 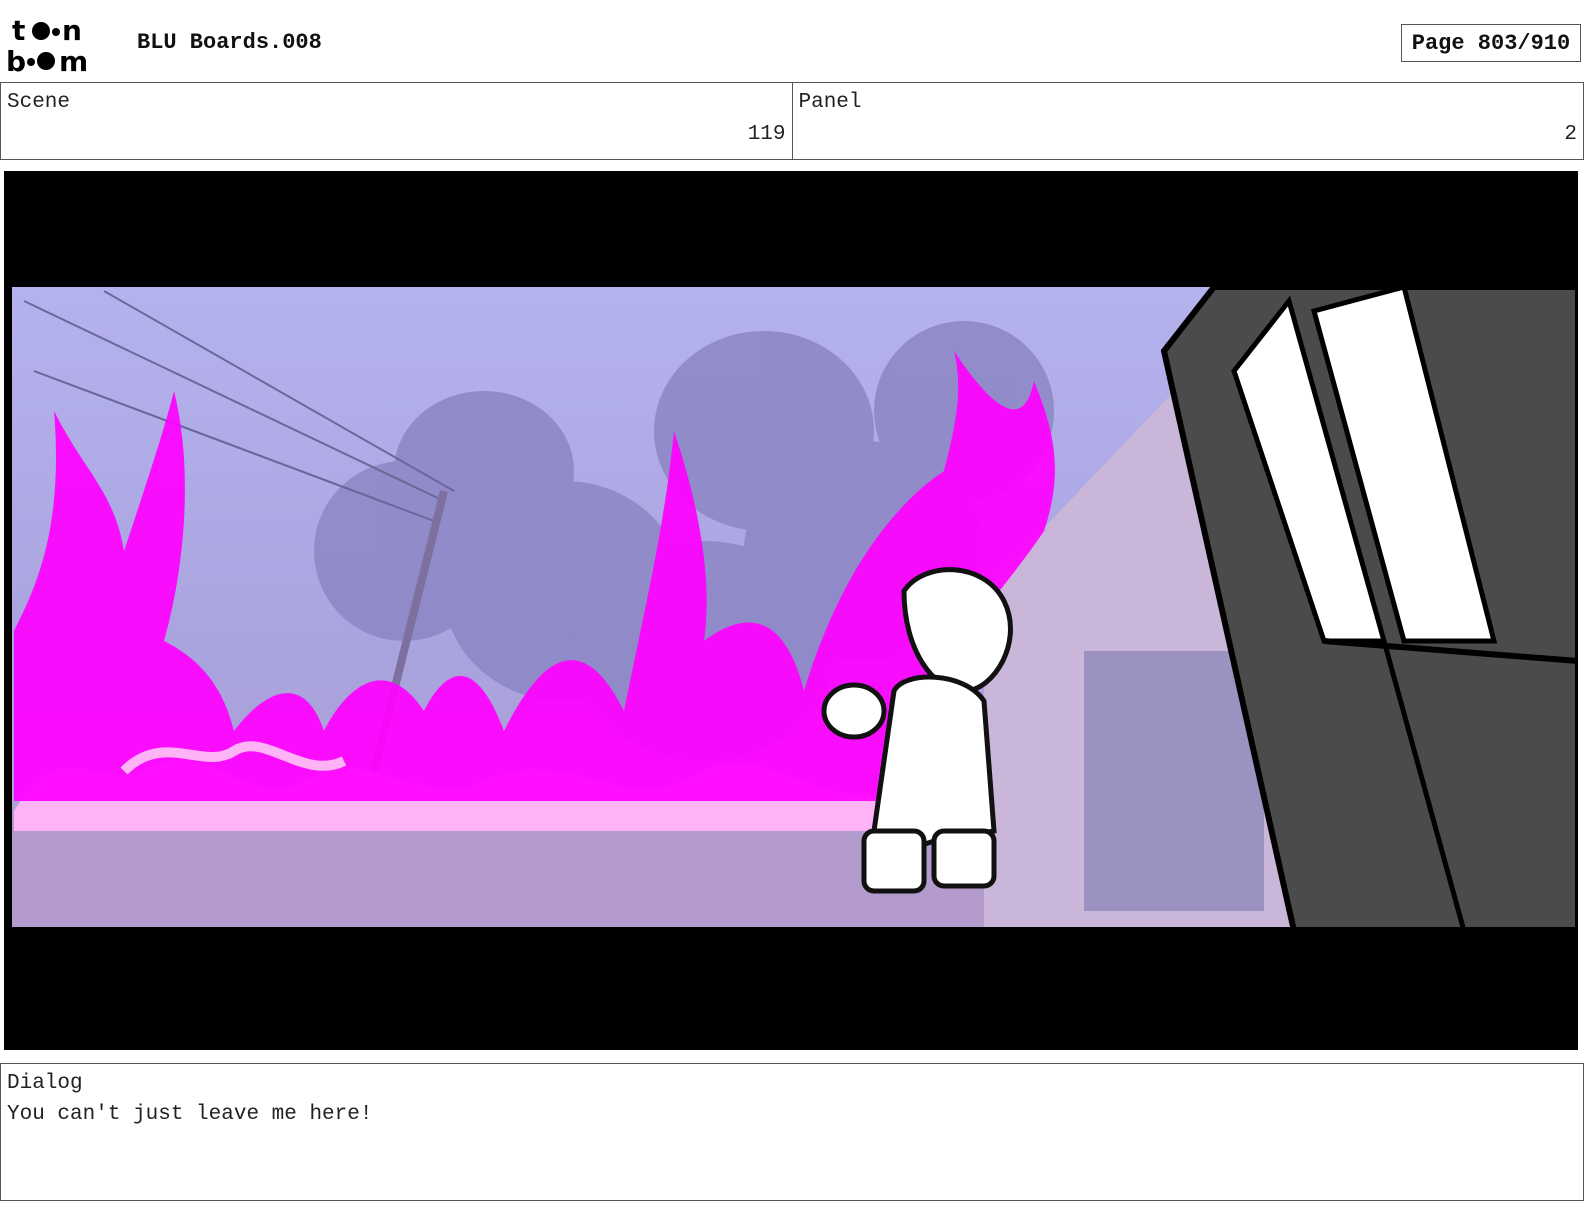 I want to click on dialog-box: Dialog You can't just leave me here!, so click(x=792, y=1132).